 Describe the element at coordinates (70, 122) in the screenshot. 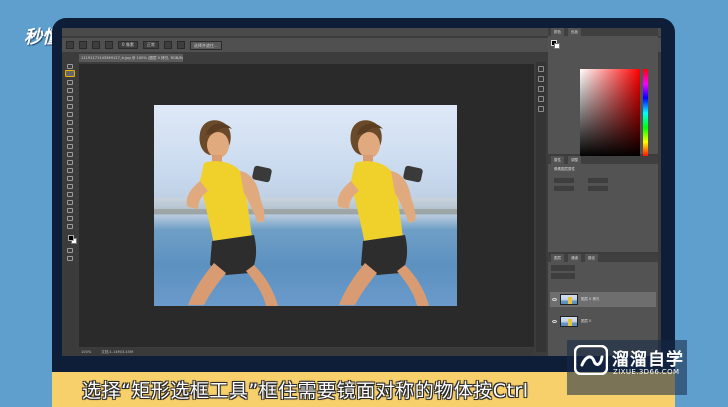

I see `brush-tool-icon` at that location.